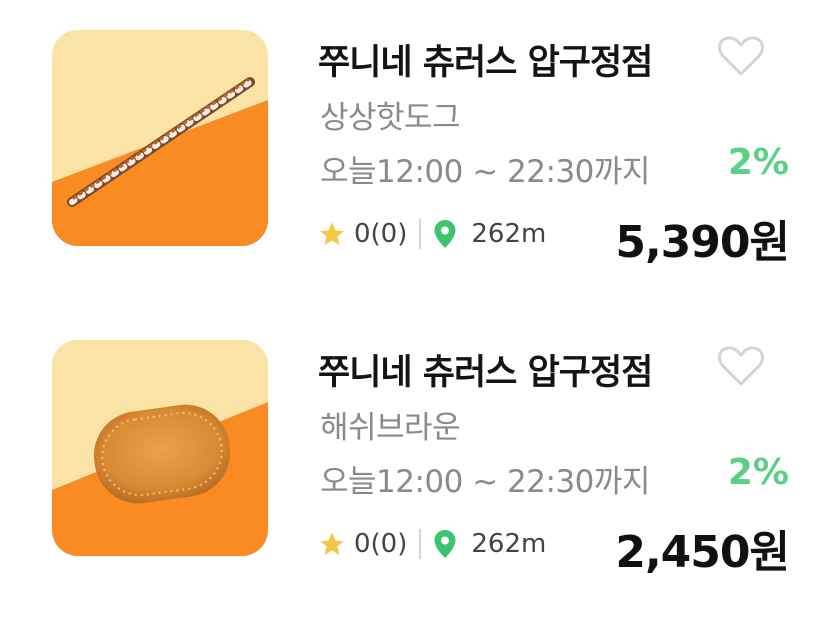  Describe the element at coordinates (702, 552) in the screenshot. I see `price: 2,450원` at that location.